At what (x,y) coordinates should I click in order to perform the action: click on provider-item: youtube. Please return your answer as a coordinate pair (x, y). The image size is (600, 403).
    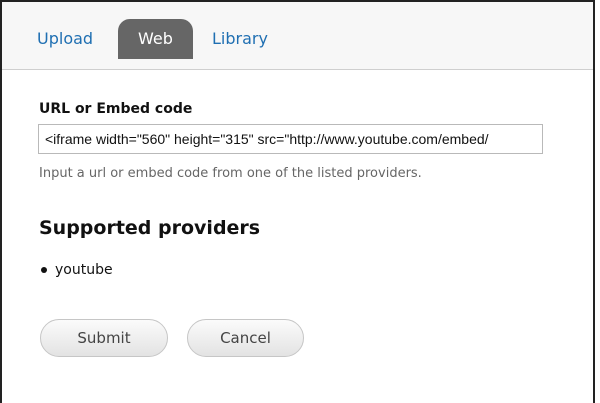
    Looking at the image, I should click on (76, 270).